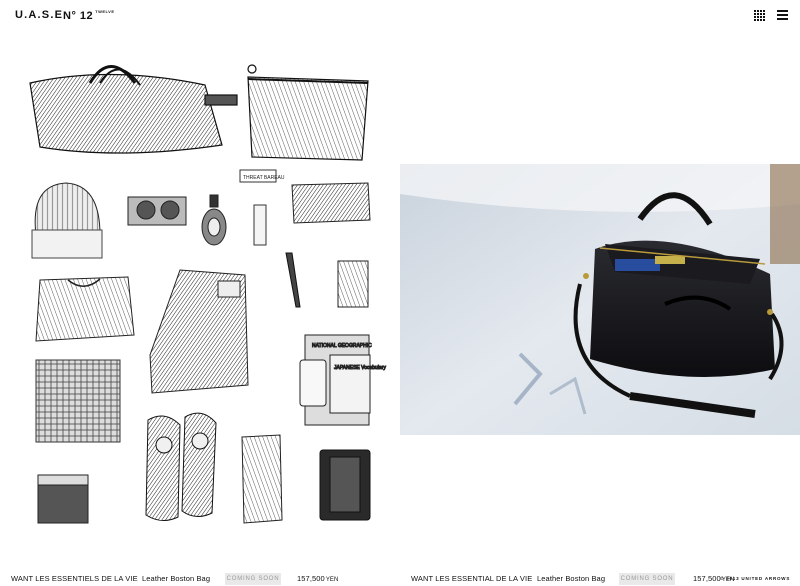 Image resolution: width=800 pixels, height=586 pixels. What do you see at coordinates (293, 280) in the screenshot?
I see `sketch-razor` at bounding box center [293, 280].